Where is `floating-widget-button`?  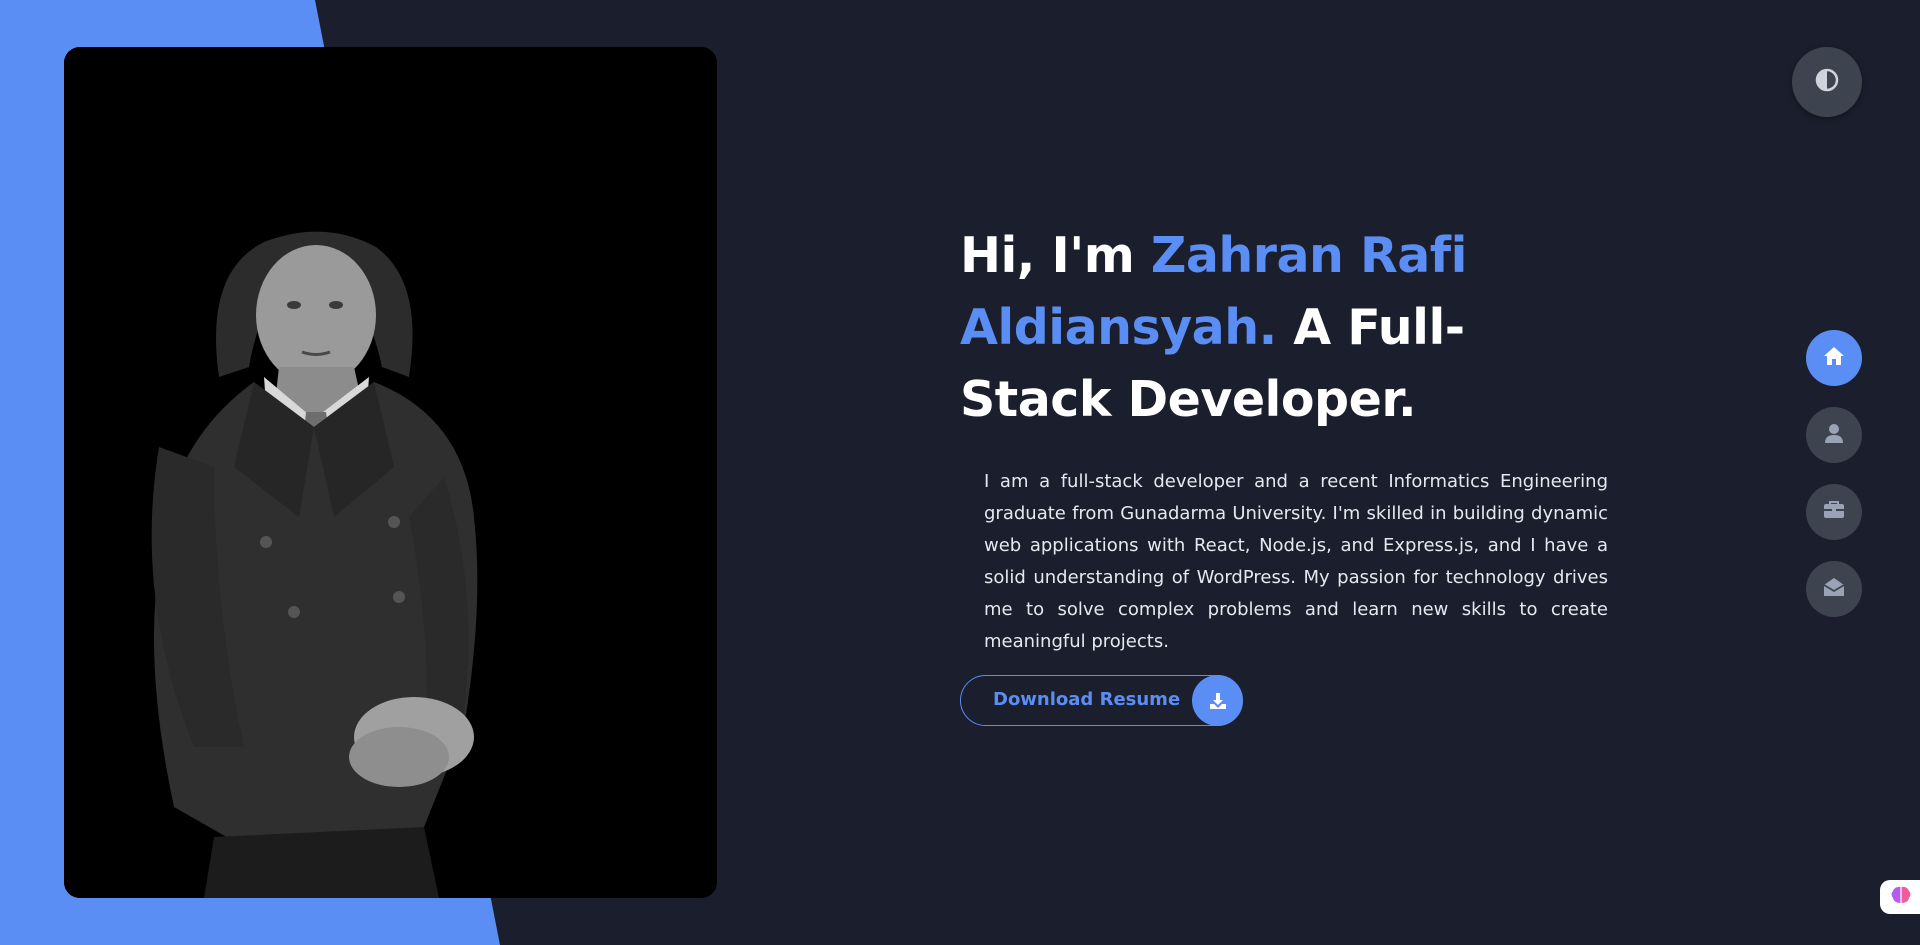 floating-widget-button is located at coordinates (1900, 897).